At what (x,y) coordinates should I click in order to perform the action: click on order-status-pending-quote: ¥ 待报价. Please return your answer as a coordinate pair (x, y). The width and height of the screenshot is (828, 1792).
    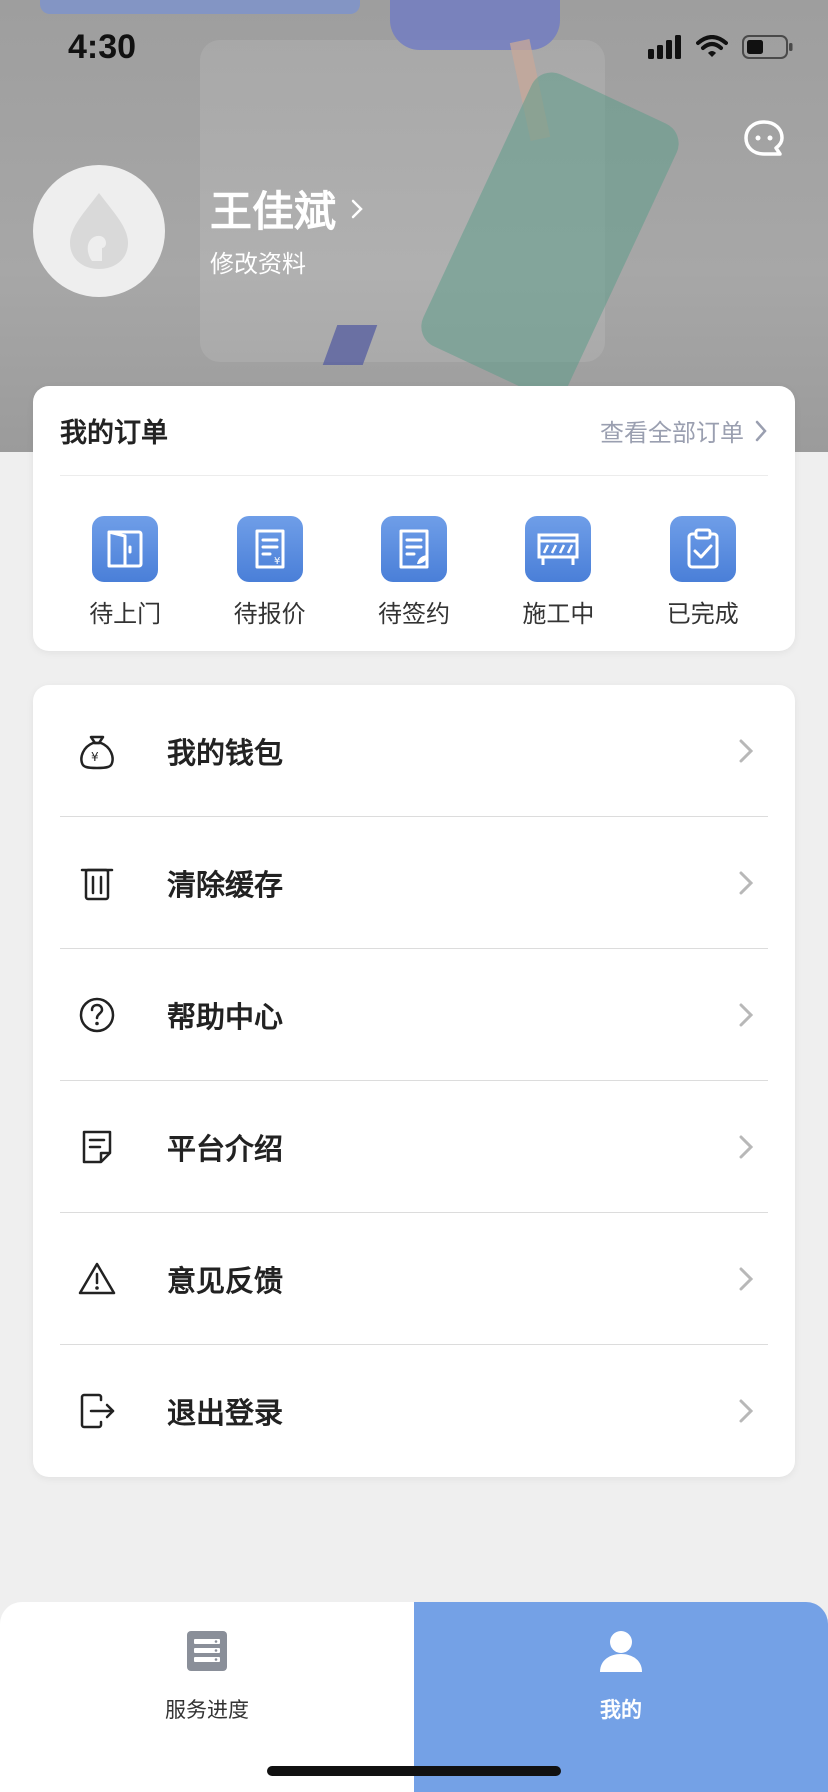
    Looking at the image, I should click on (270, 572).